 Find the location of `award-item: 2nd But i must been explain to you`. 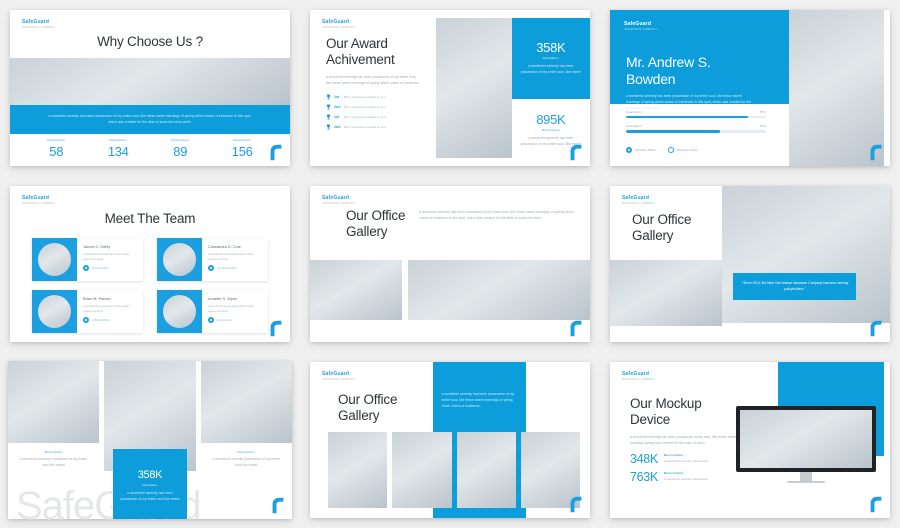

award-item: 2nd But i must been explain to you is located at coordinates (381, 107).